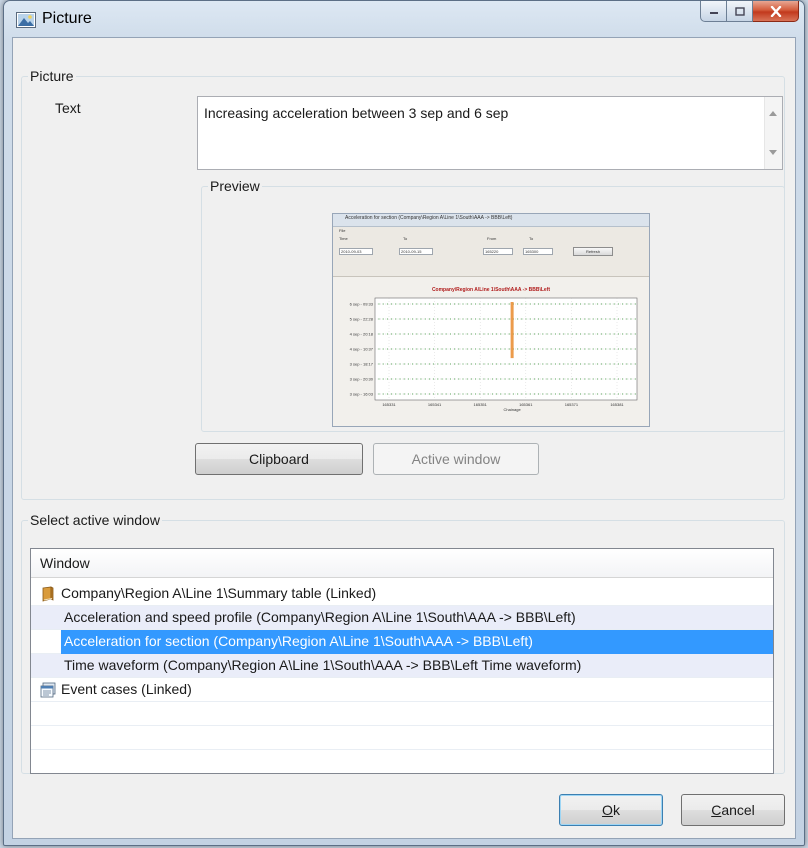  What do you see at coordinates (362, 394) in the screenshot?
I see `y-tick-label: 3 sep - 16:03` at bounding box center [362, 394].